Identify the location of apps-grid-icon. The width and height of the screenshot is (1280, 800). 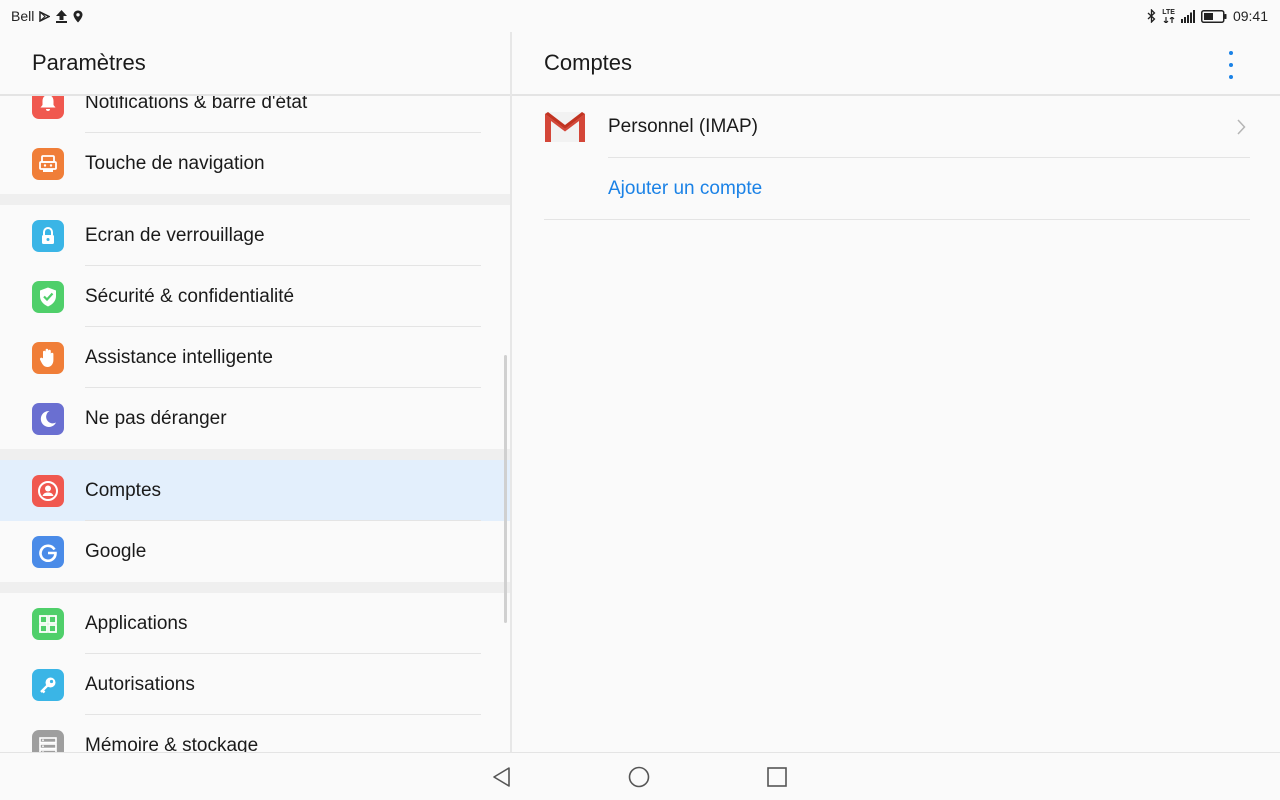
(48, 624).